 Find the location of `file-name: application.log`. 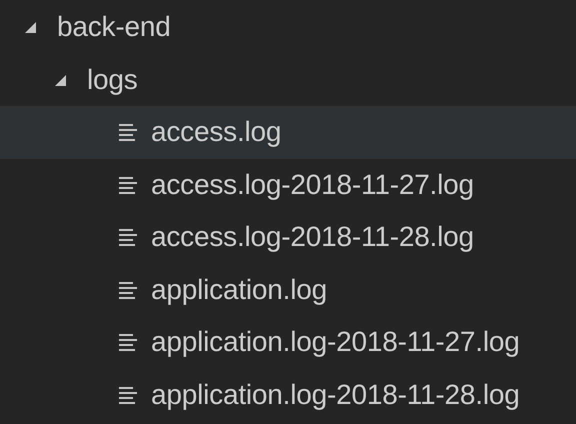

file-name: application.log is located at coordinates (239, 290).